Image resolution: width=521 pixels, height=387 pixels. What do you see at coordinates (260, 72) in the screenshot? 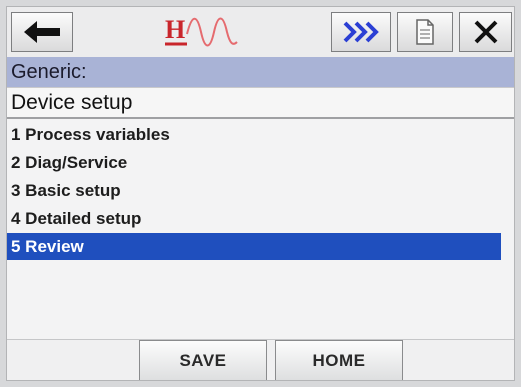
I see `page-title: Generic:` at bounding box center [260, 72].